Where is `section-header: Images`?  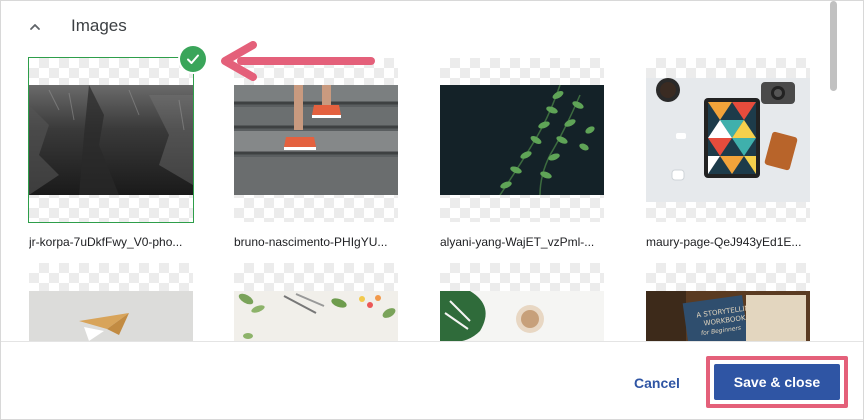
section-header: Images is located at coordinates (411, 27).